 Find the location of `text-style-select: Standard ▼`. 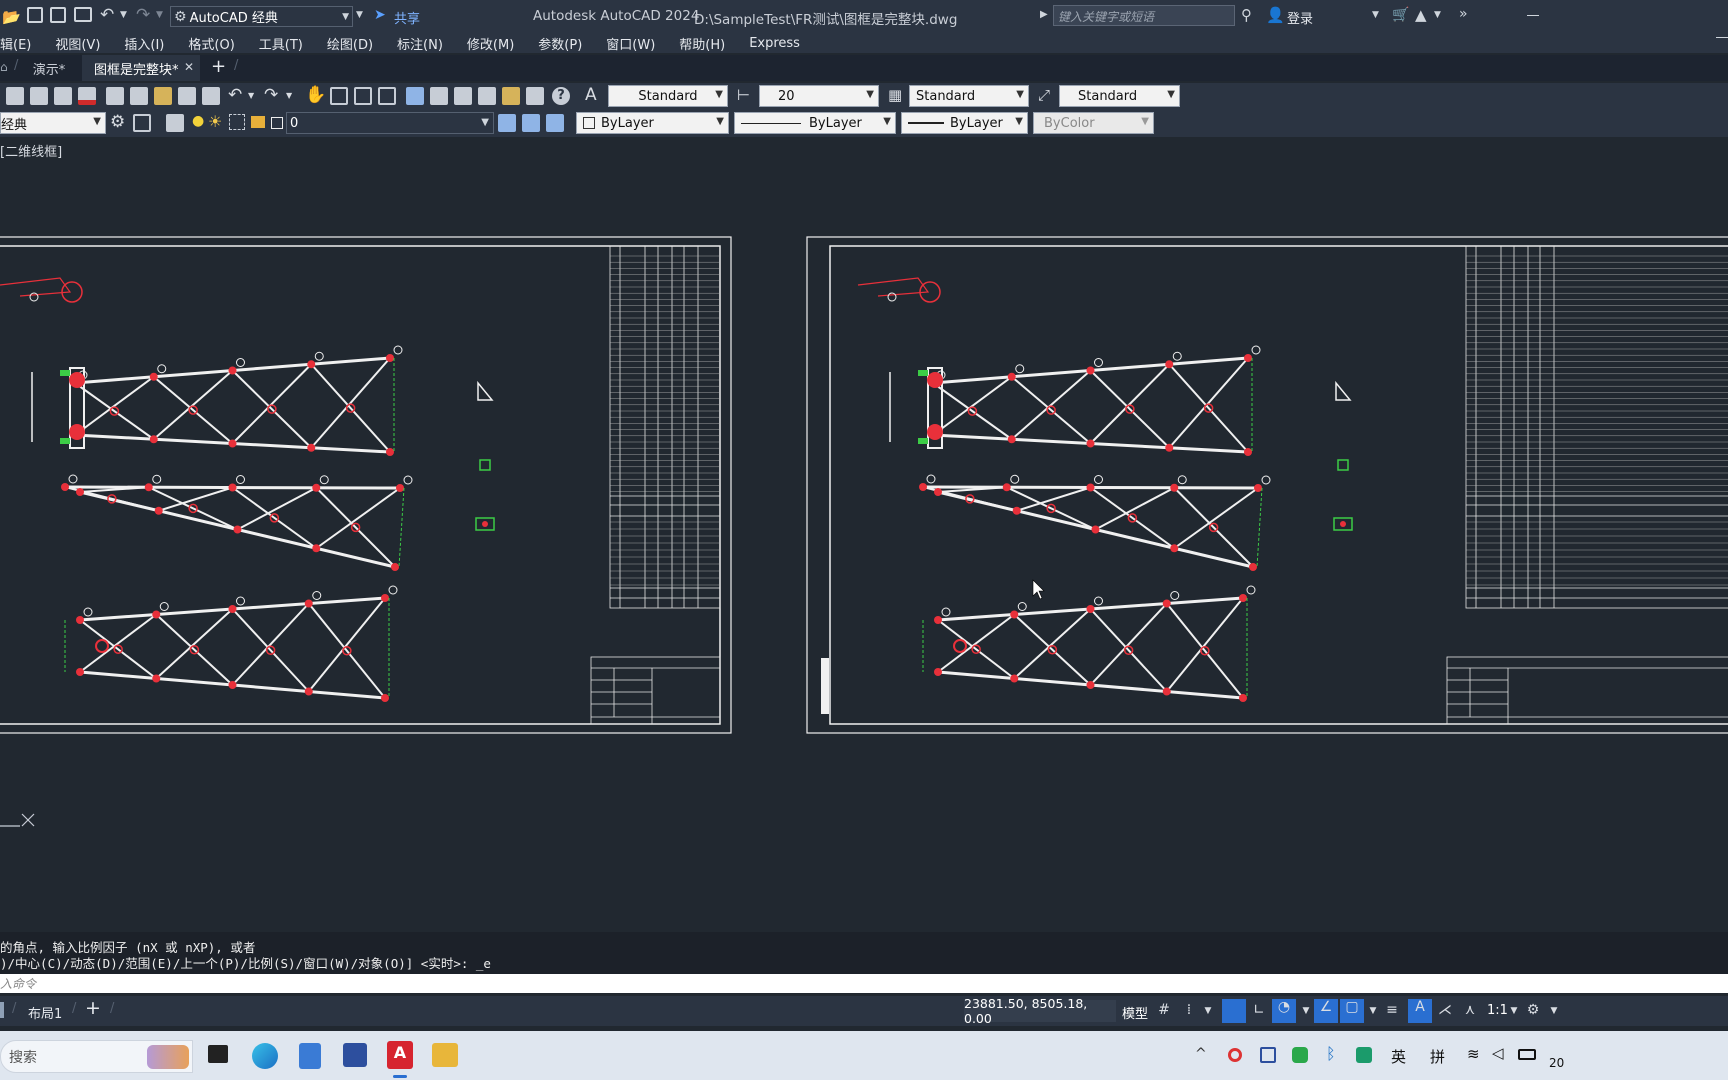

text-style-select: Standard ▼ is located at coordinates (668, 96).